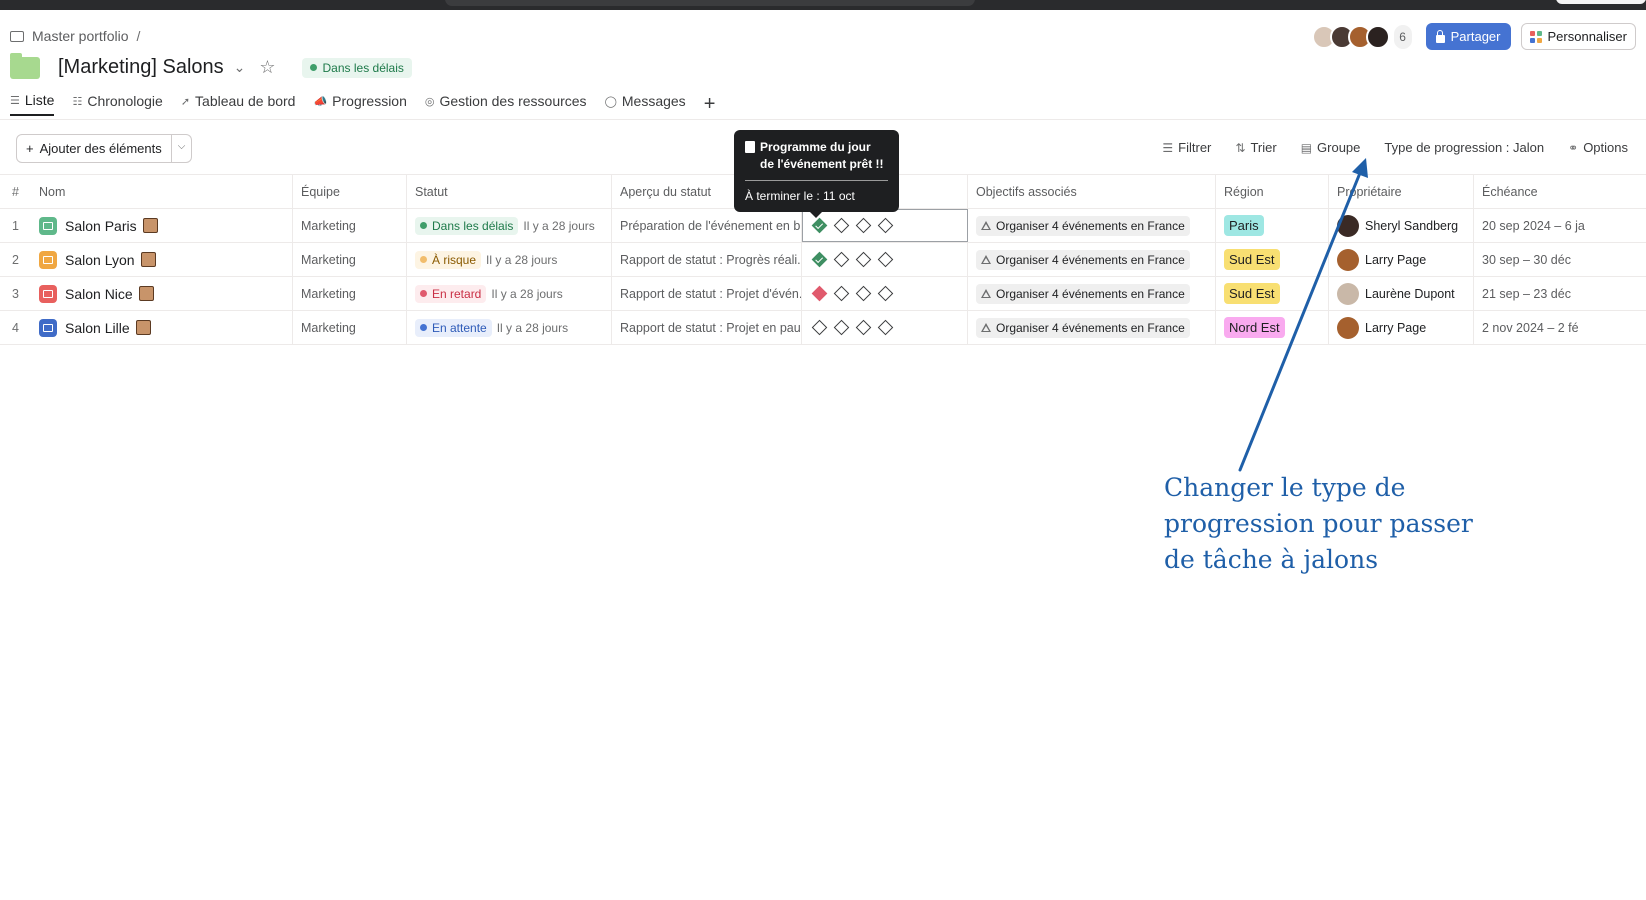 This screenshot has height=900, width=1646. Describe the element at coordinates (1560, 191) in the screenshot. I see `col-due: Échéance` at that location.